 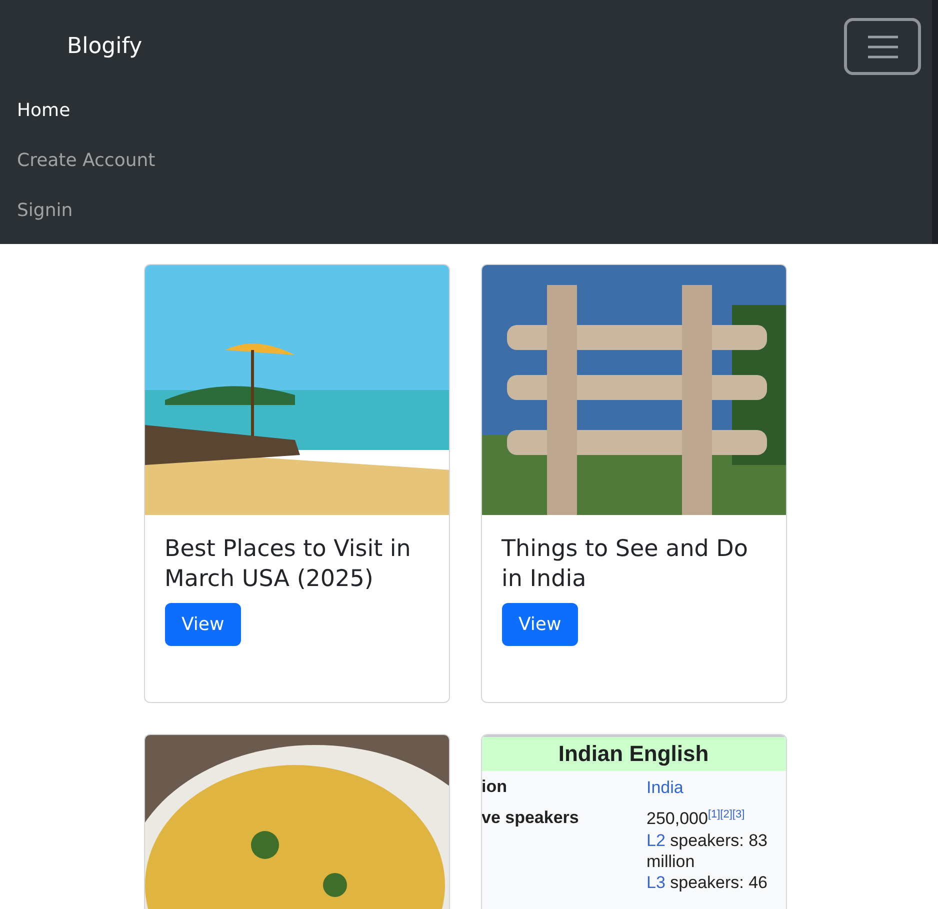 I want to click on post-title: Best Places to Visit in March USA (2025), so click(x=288, y=564).